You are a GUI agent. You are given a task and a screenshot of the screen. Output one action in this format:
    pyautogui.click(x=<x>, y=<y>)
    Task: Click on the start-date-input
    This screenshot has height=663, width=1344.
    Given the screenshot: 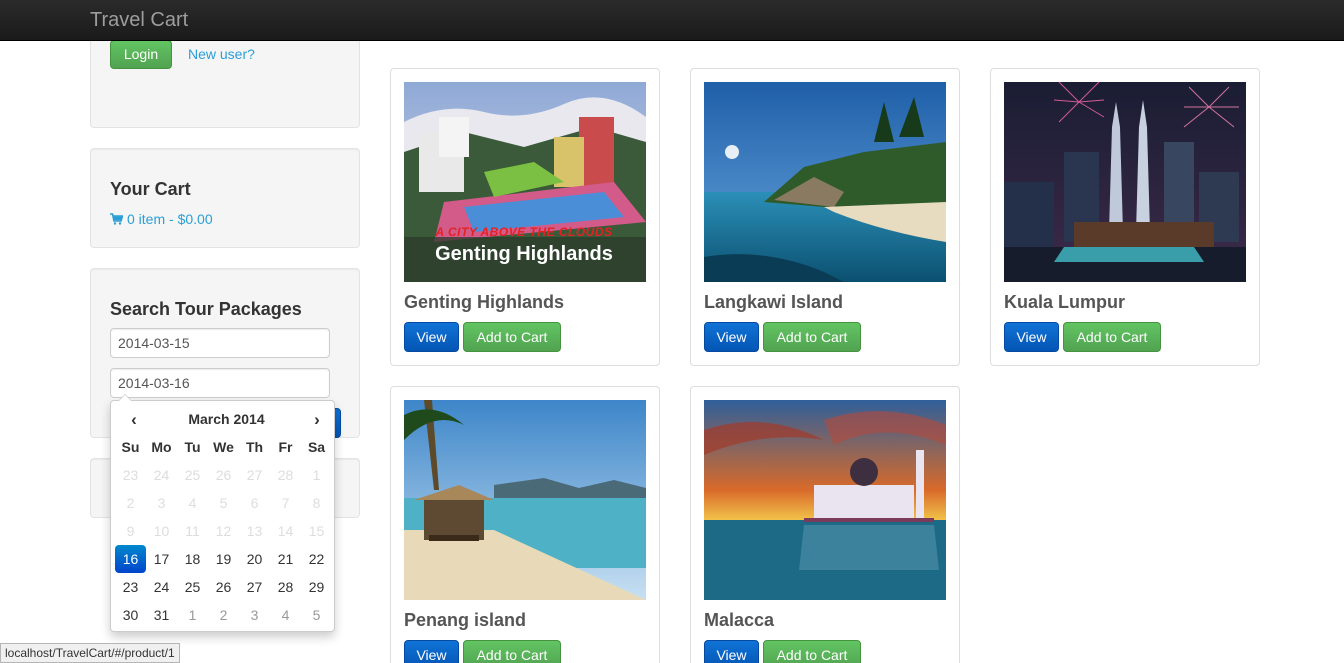 What is the action you would take?
    pyautogui.click(x=220, y=343)
    